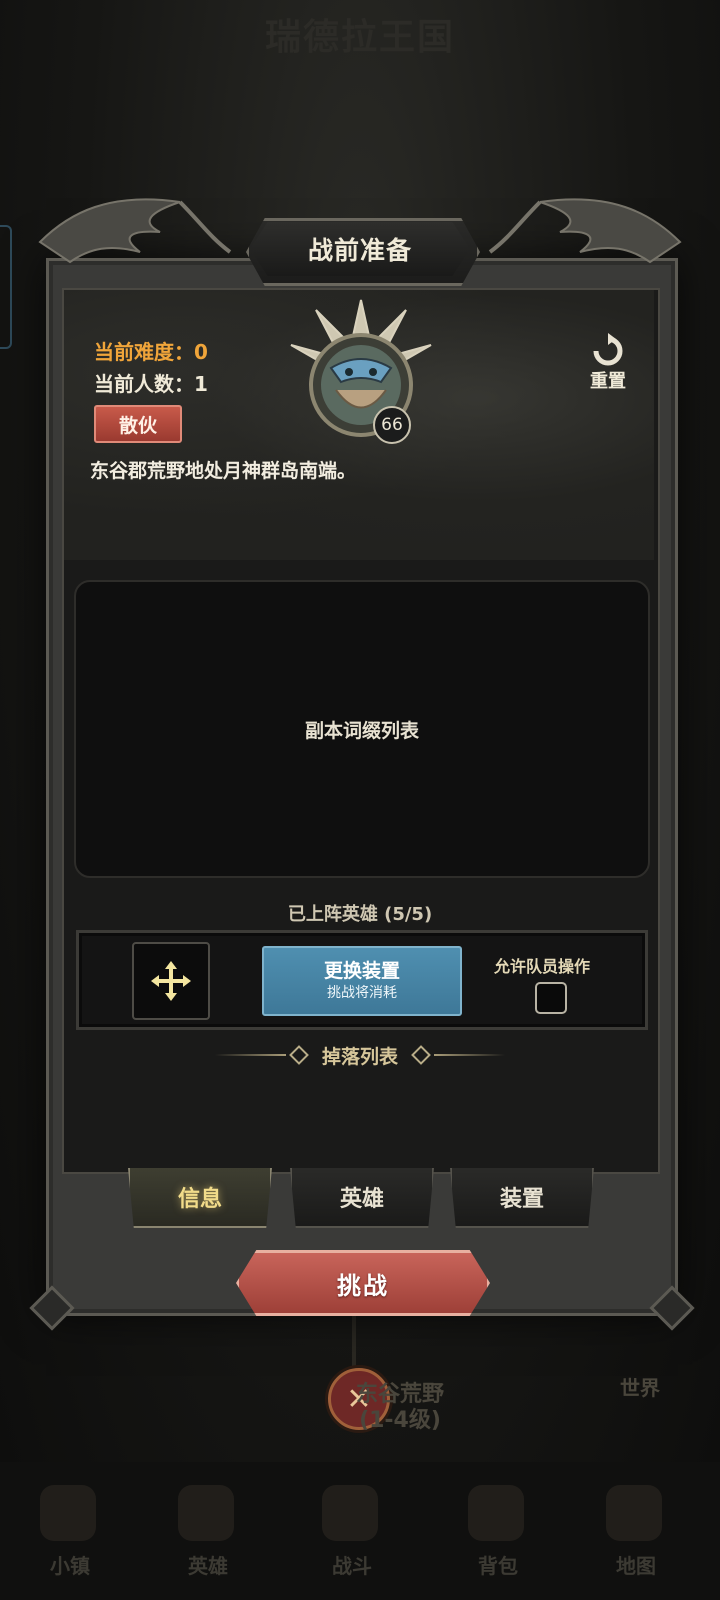  Describe the element at coordinates (363, 1285) in the screenshot. I see `challenge-label: 挑战` at that location.